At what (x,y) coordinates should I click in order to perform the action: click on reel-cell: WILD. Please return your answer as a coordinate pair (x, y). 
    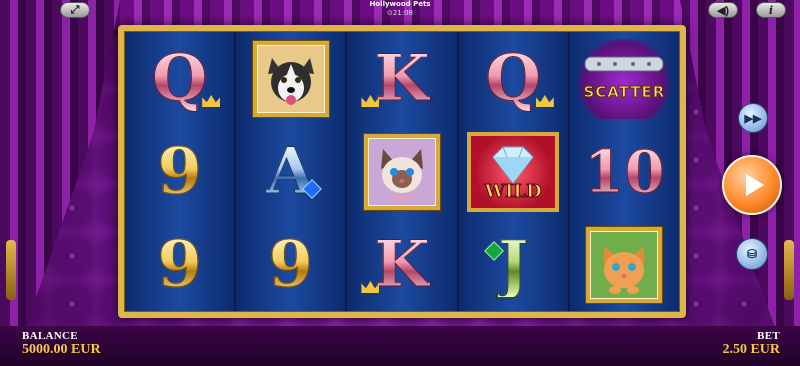
    Looking at the image, I should click on (513, 171).